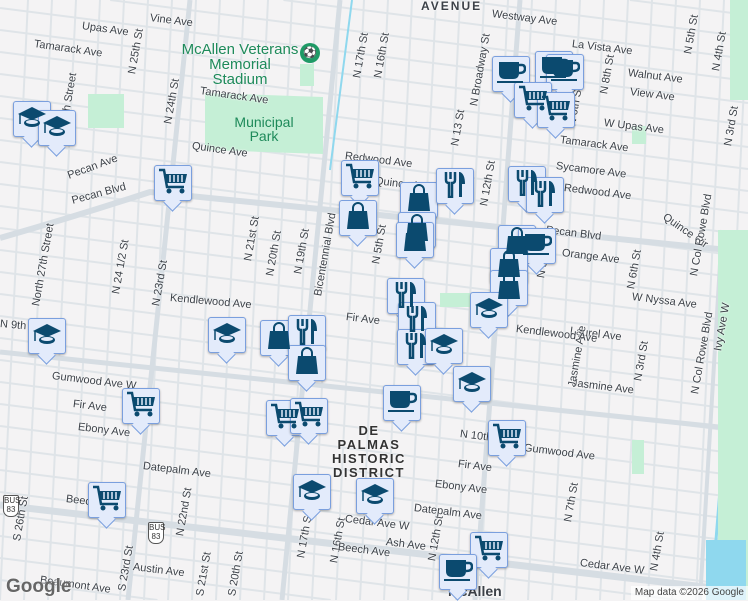 This screenshot has height=601, width=748. Describe the element at coordinates (264, 129) in the screenshot. I see `park-label: Municipal Park` at that location.